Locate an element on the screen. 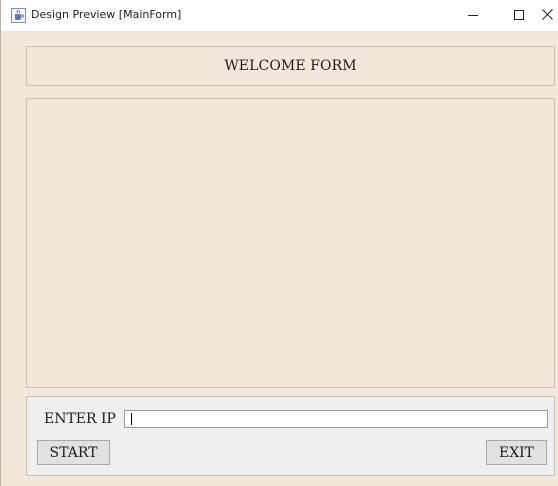 Image resolution: width=558 pixels, height=486 pixels. minimize-icon is located at coordinates (473, 16).